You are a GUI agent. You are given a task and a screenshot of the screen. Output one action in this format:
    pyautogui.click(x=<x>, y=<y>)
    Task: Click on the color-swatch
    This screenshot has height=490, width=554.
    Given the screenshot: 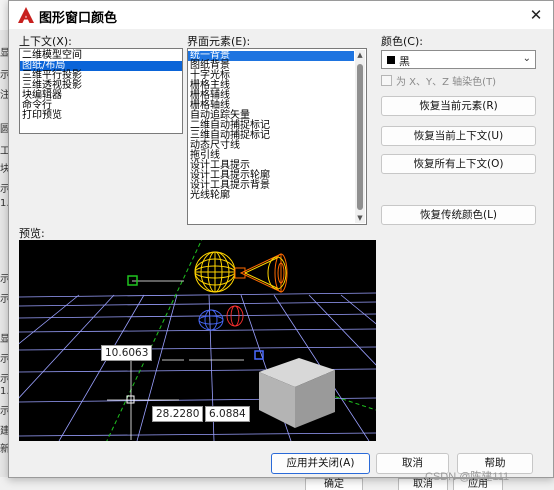 What is the action you would take?
    pyautogui.click(x=391, y=60)
    